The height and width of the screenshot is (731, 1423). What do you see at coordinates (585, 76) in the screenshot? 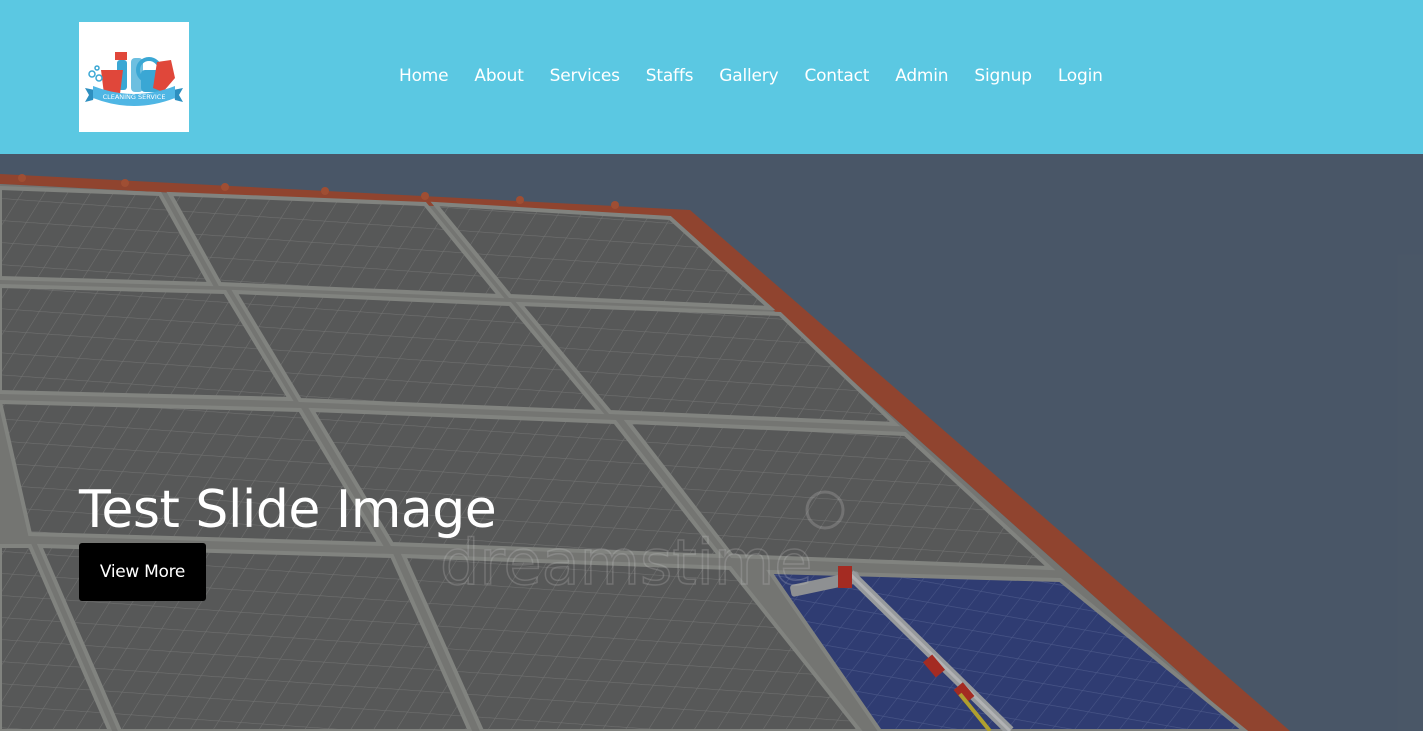
I see `nav-services: Services` at bounding box center [585, 76].